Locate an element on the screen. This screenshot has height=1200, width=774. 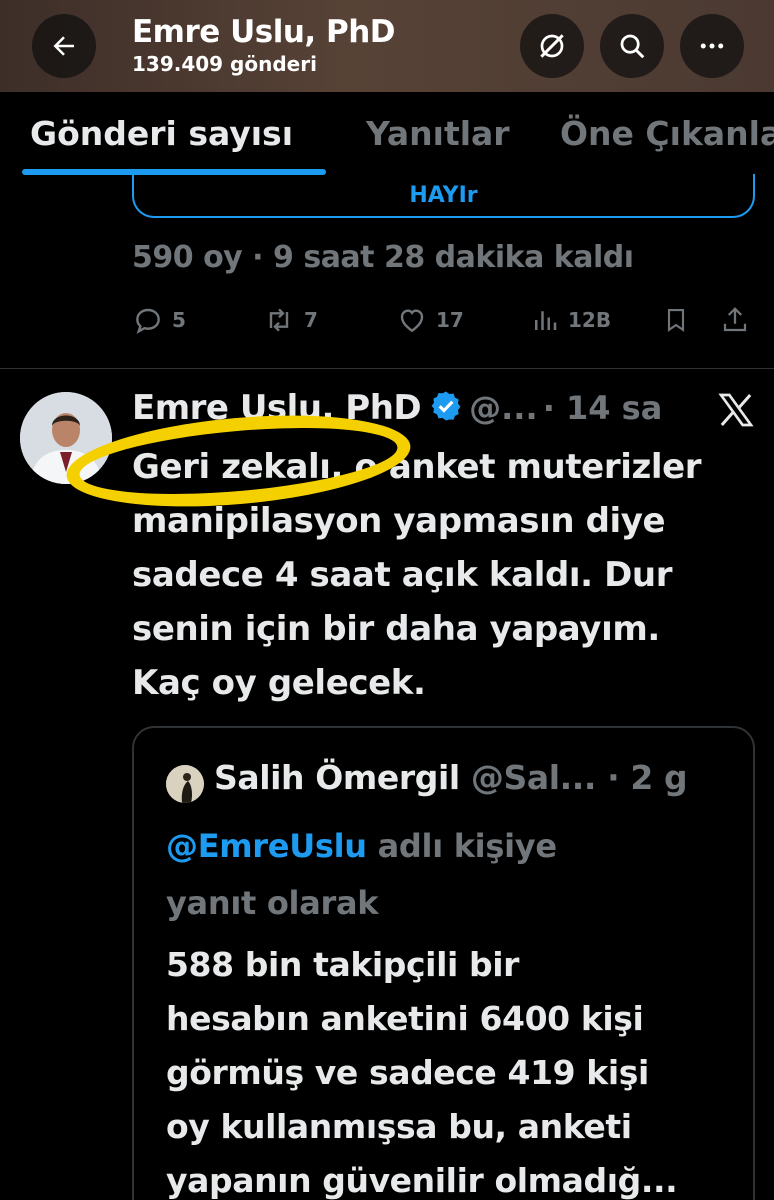
tab-highlights: Öne Çıkanlar is located at coordinates (667, 133).